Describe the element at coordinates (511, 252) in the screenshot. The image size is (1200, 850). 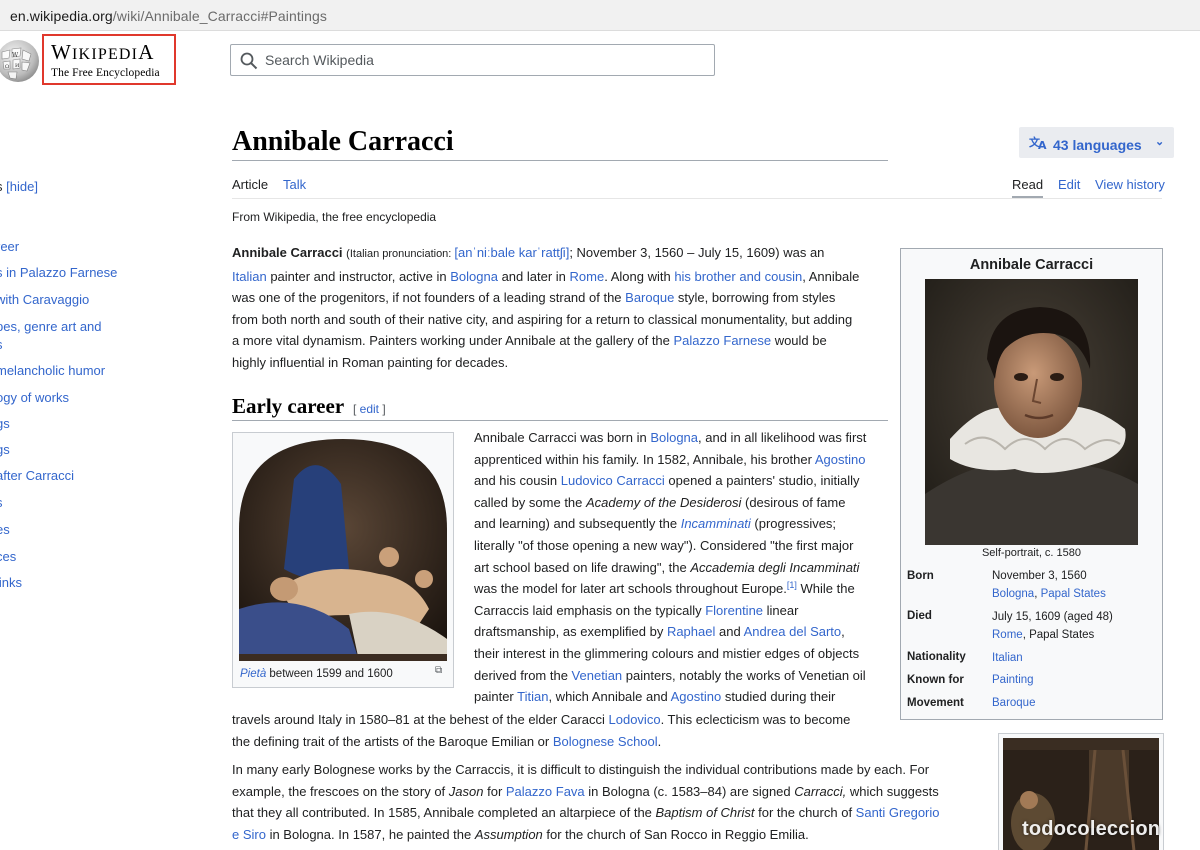
I see `ipa-link: [anˈniːbale karˈrattʃi]` at that location.